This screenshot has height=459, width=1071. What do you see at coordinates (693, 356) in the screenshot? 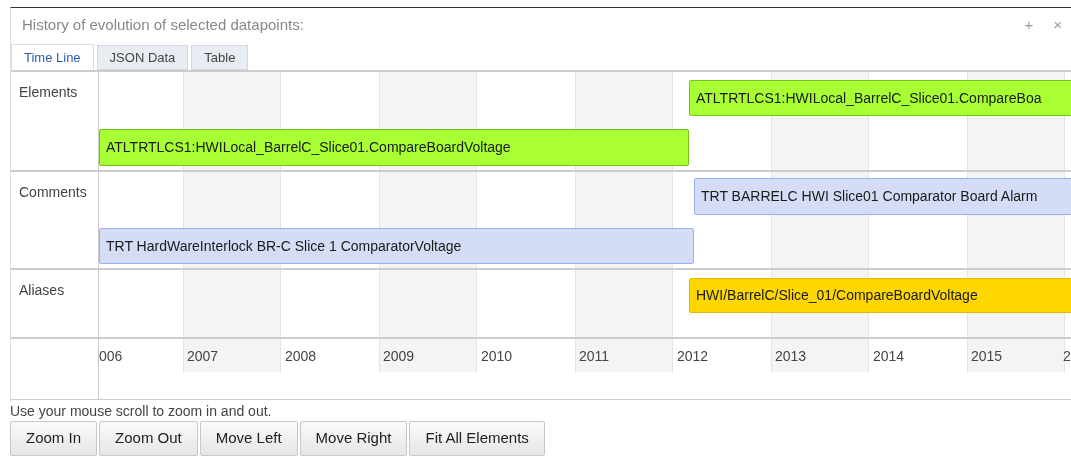
I see `axis-label: 2012` at bounding box center [693, 356].